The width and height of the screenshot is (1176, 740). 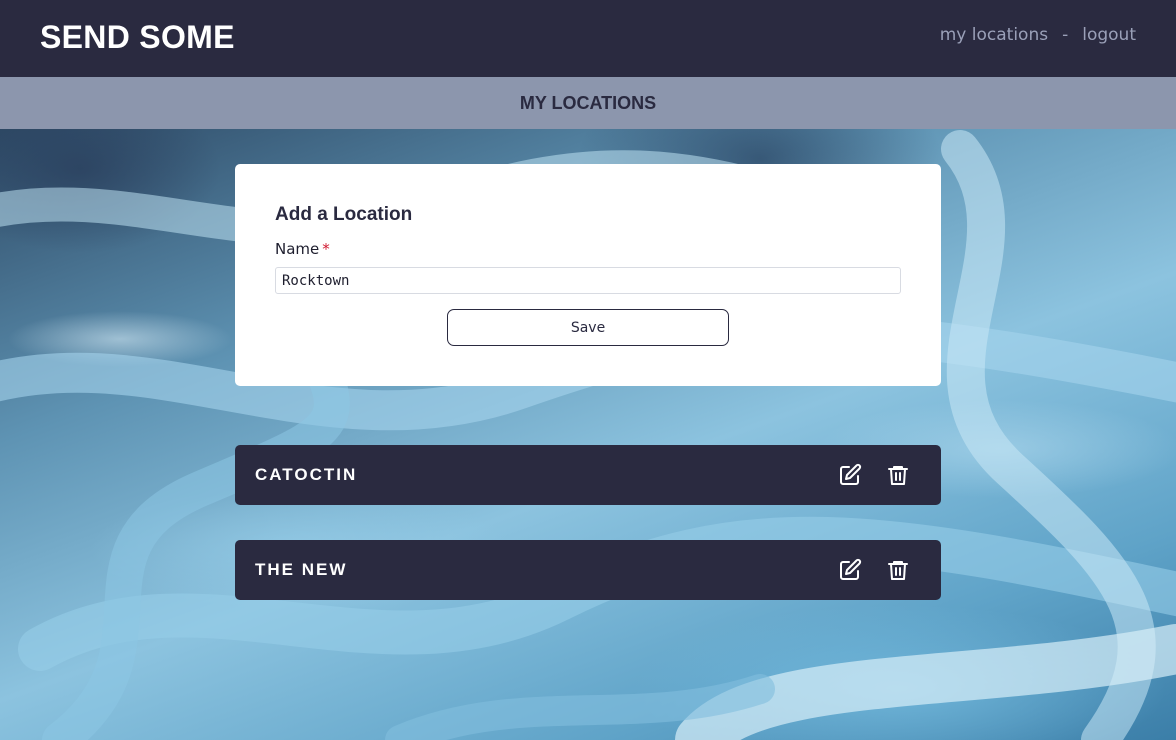 I want to click on name-label: Name *, so click(x=302, y=249).